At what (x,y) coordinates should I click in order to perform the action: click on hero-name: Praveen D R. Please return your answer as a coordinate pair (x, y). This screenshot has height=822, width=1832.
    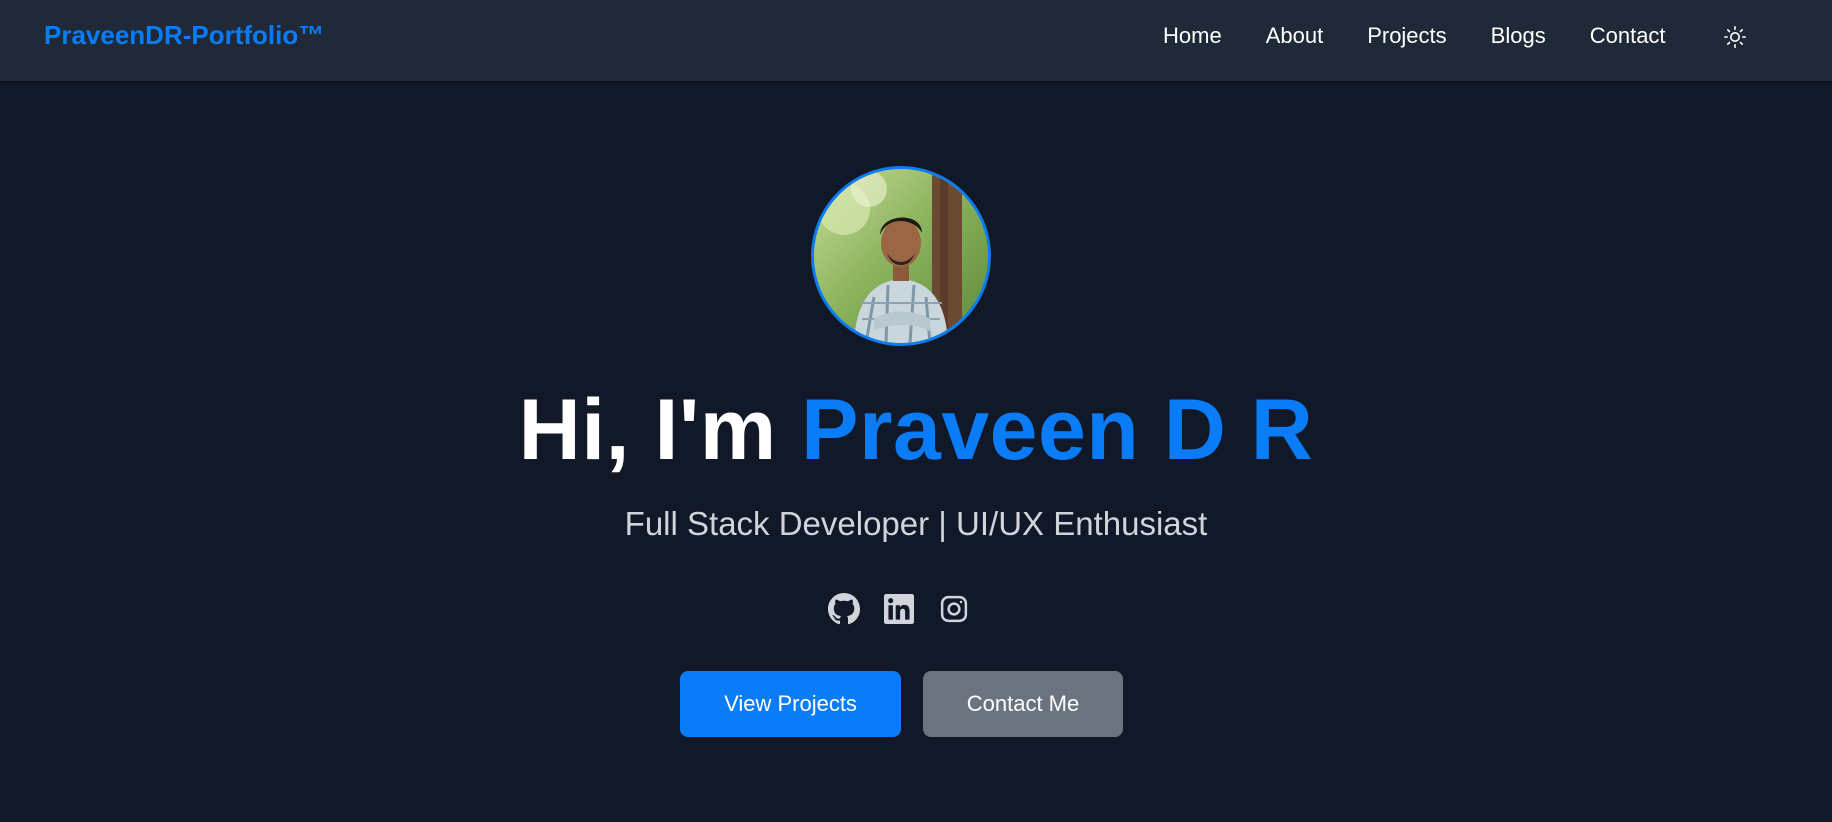
    Looking at the image, I should click on (1057, 430).